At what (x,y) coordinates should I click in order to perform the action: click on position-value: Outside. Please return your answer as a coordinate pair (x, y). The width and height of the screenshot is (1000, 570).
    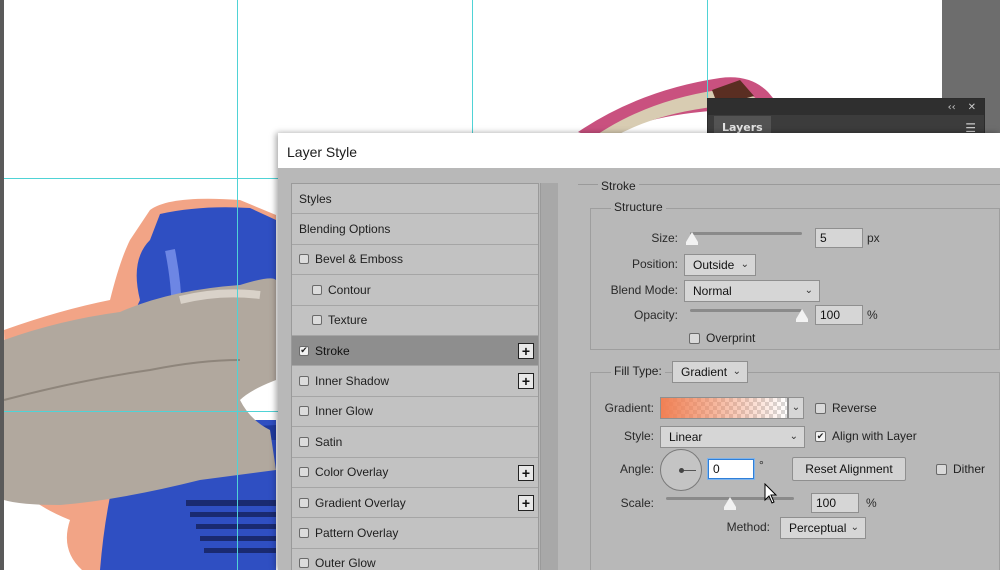
    Looking at the image, I should click on (714, 265).